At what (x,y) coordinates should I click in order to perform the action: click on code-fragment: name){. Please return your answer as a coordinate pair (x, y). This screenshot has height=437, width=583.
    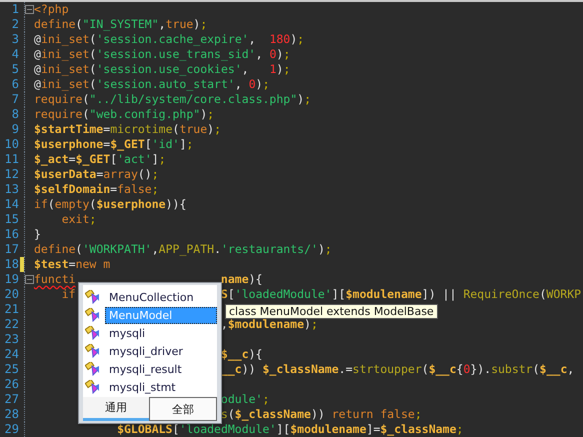
    Looking at the image, I should click on (241, 279).